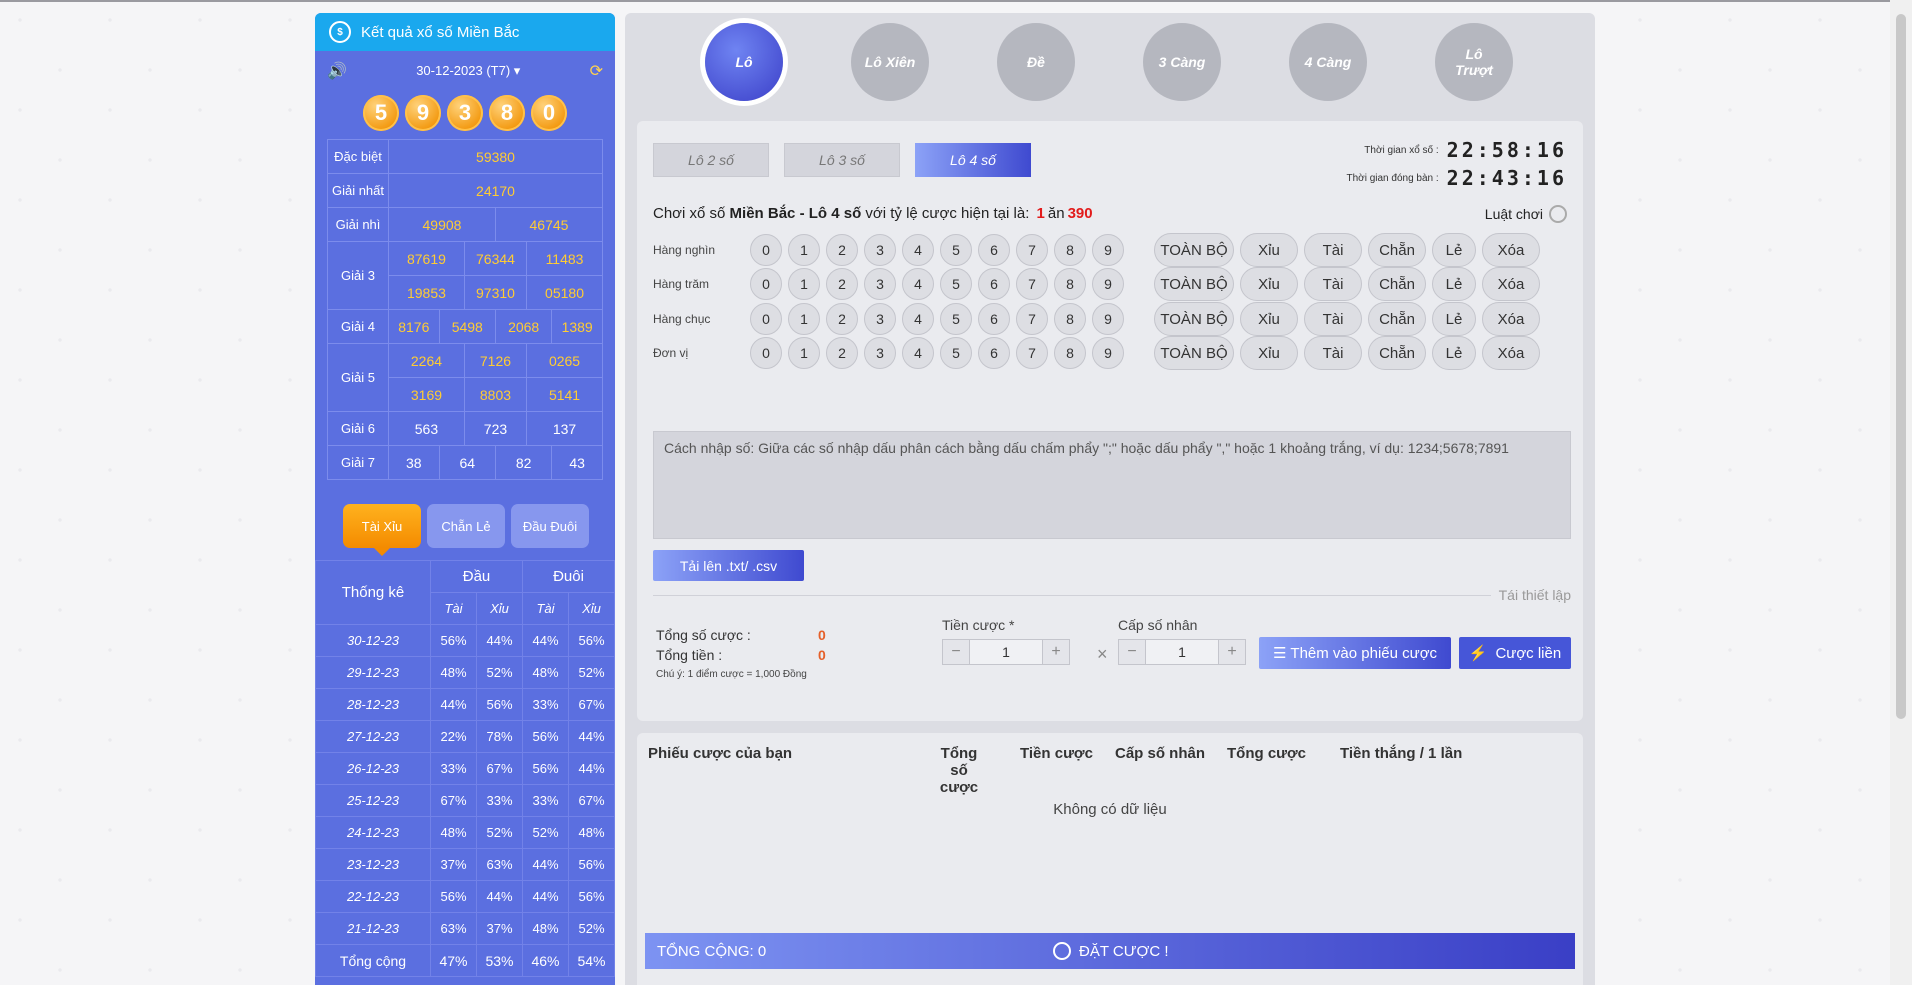 This screenshot has width=1912, height=985. Describe the element at coordinates (1111, 951) in the screenshot. I see `place-bet-button: ĐẶT CƯỢC !` at that location.